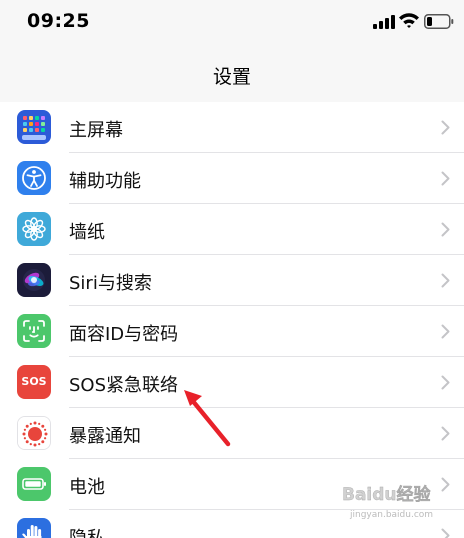 The width and height of the screenshot is (464, 538). Describe the element at coordinates (34, 178) in the screenshot. I see `accessibility-icon` at that location.